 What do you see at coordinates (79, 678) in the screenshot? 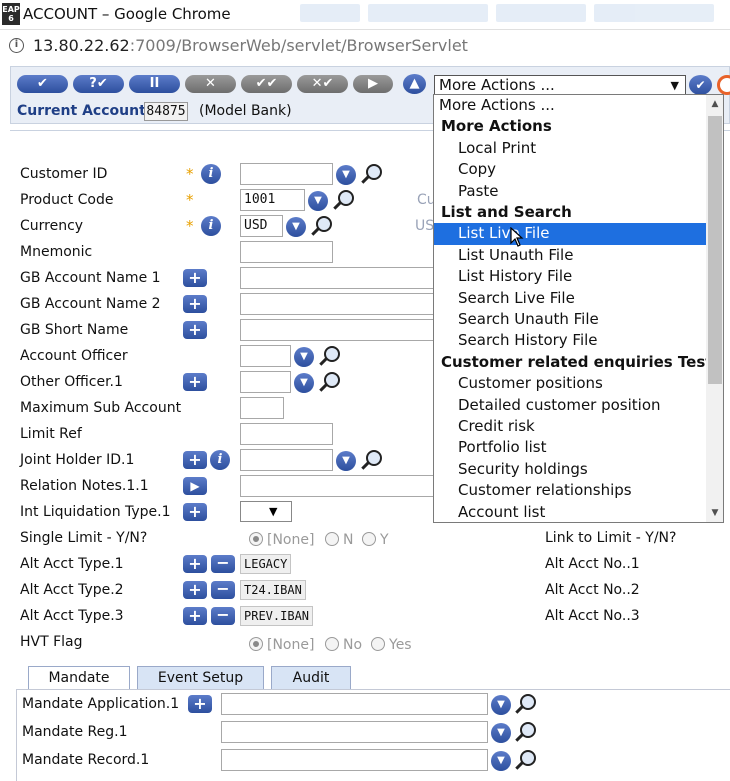
I see `tab-mandate: Mandate` at bounding box center [79, 678].